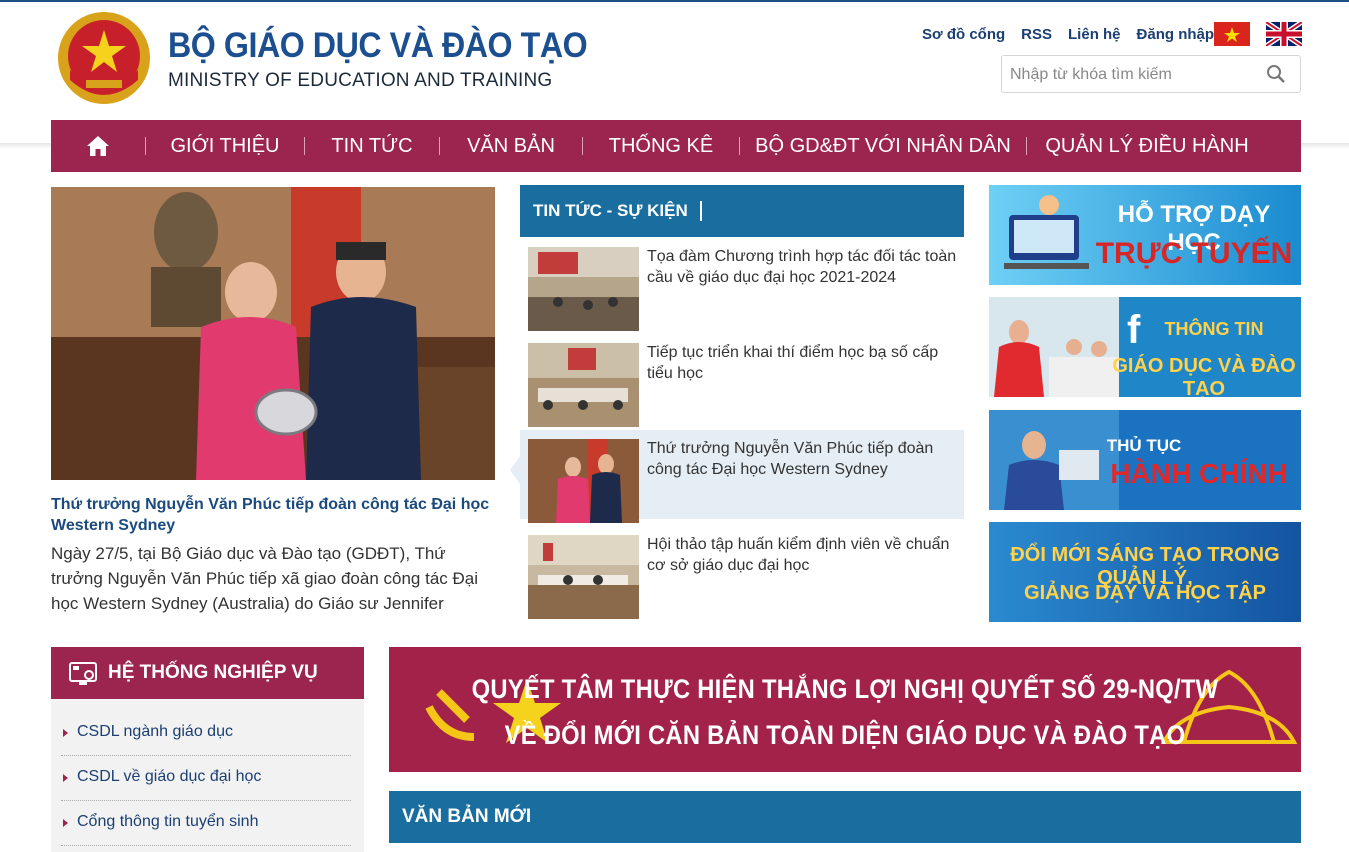 The height and width of the screenshot is (852, 1349). I want to click on banner-text: HÀNH CHÍNH, so click(1199, 473).